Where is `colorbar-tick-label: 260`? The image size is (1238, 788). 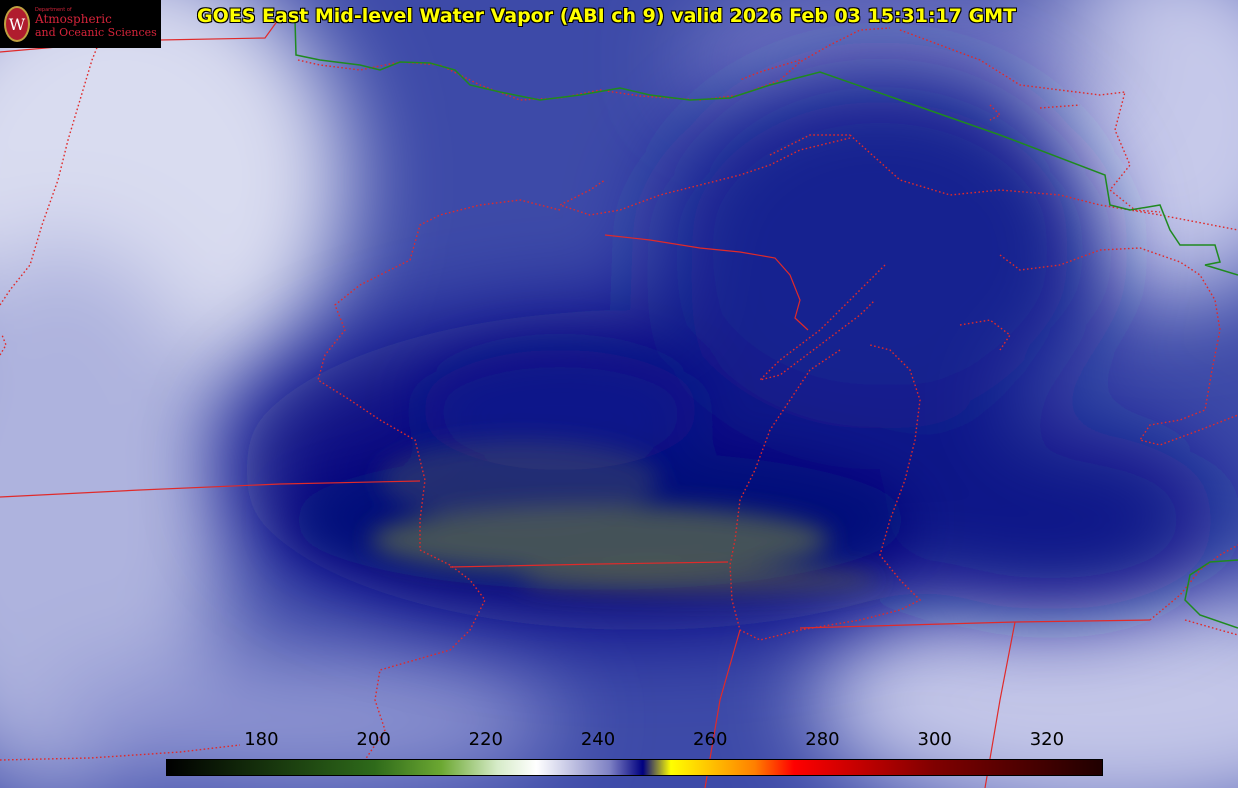 colorbar-tick-label: 260 is located at coordinates (710, 739).